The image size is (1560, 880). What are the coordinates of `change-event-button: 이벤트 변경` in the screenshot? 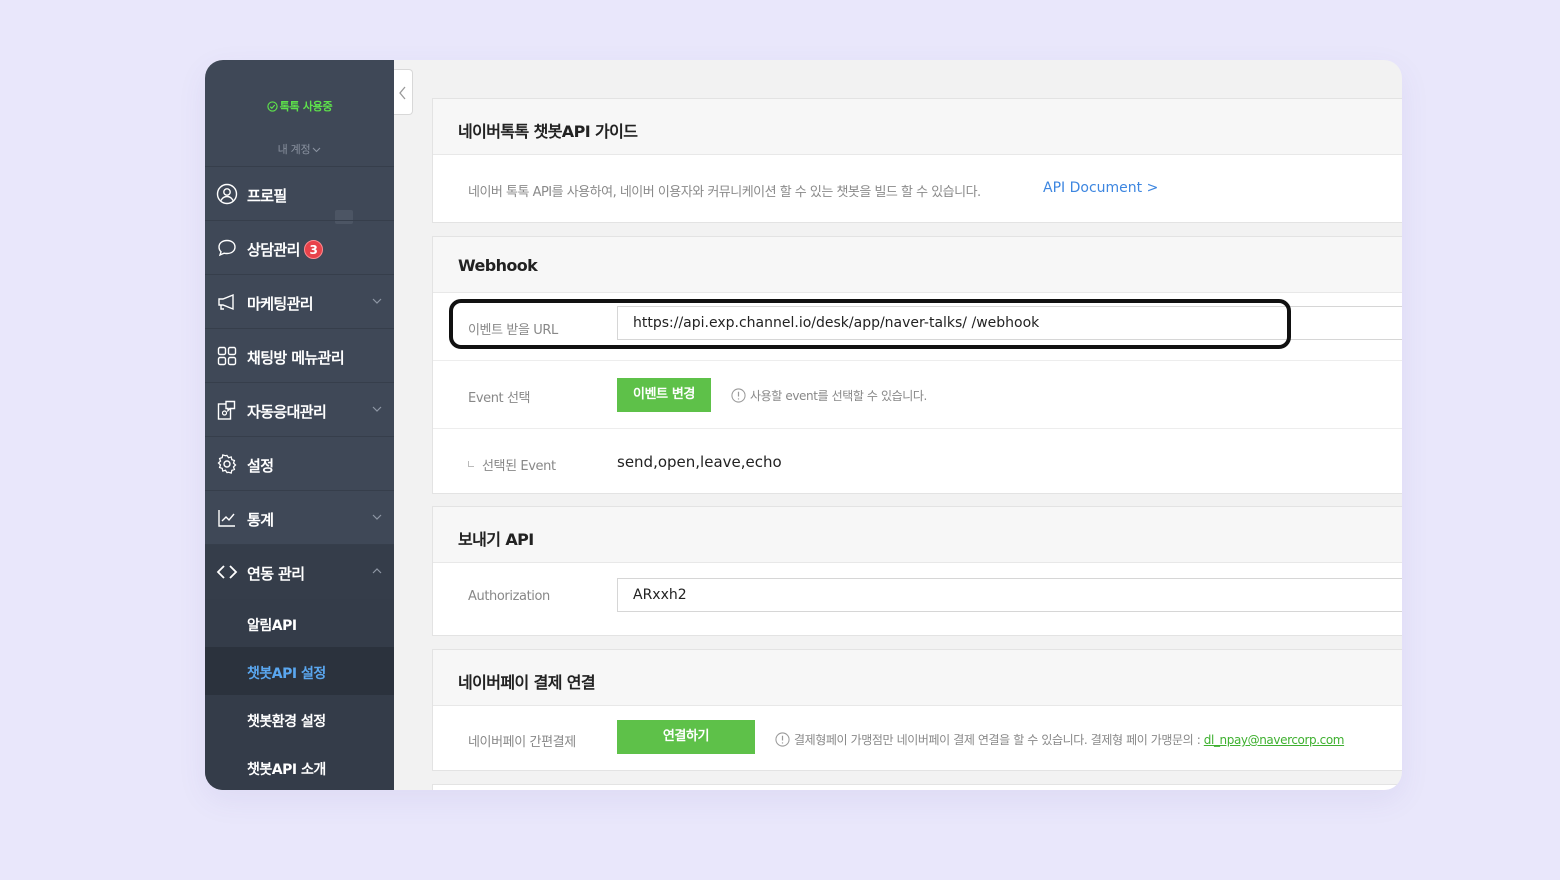 It's located at (664, 395).